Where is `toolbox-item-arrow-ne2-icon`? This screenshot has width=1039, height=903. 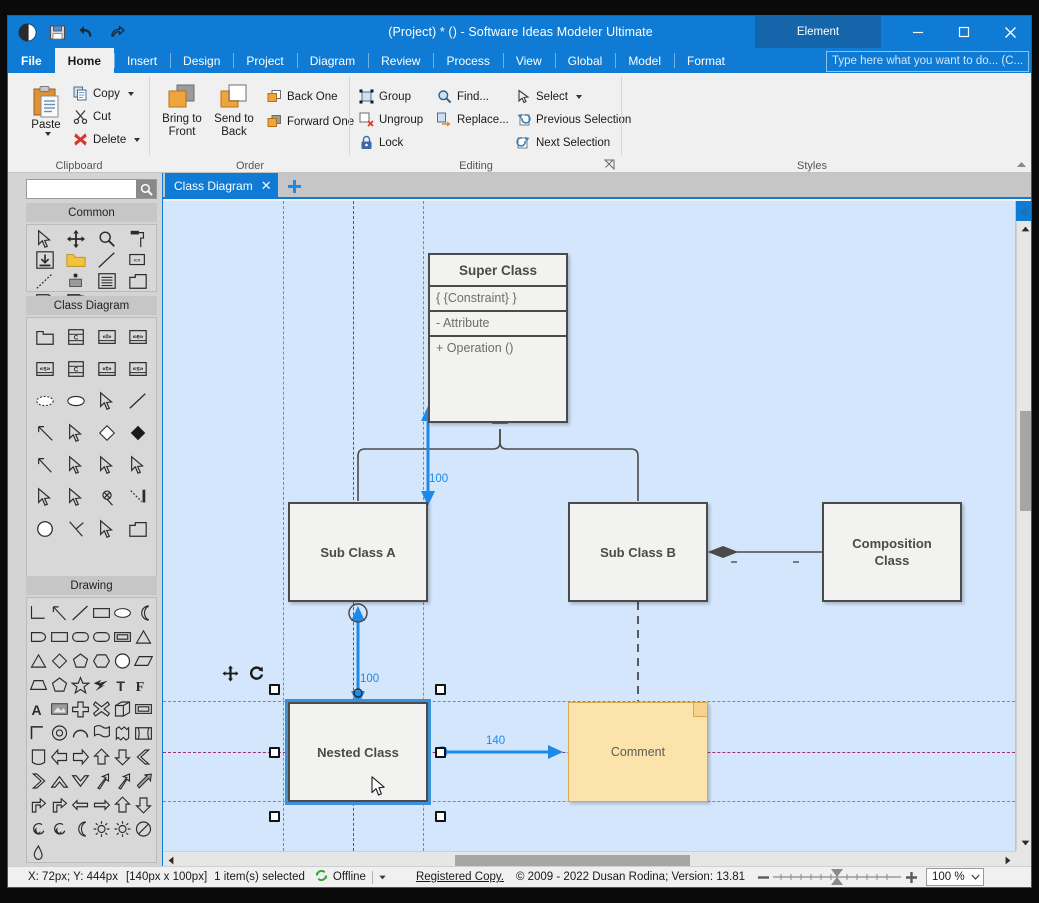
toolbox-item-arrow-ne2-icon is located at coordinates (122, 781).